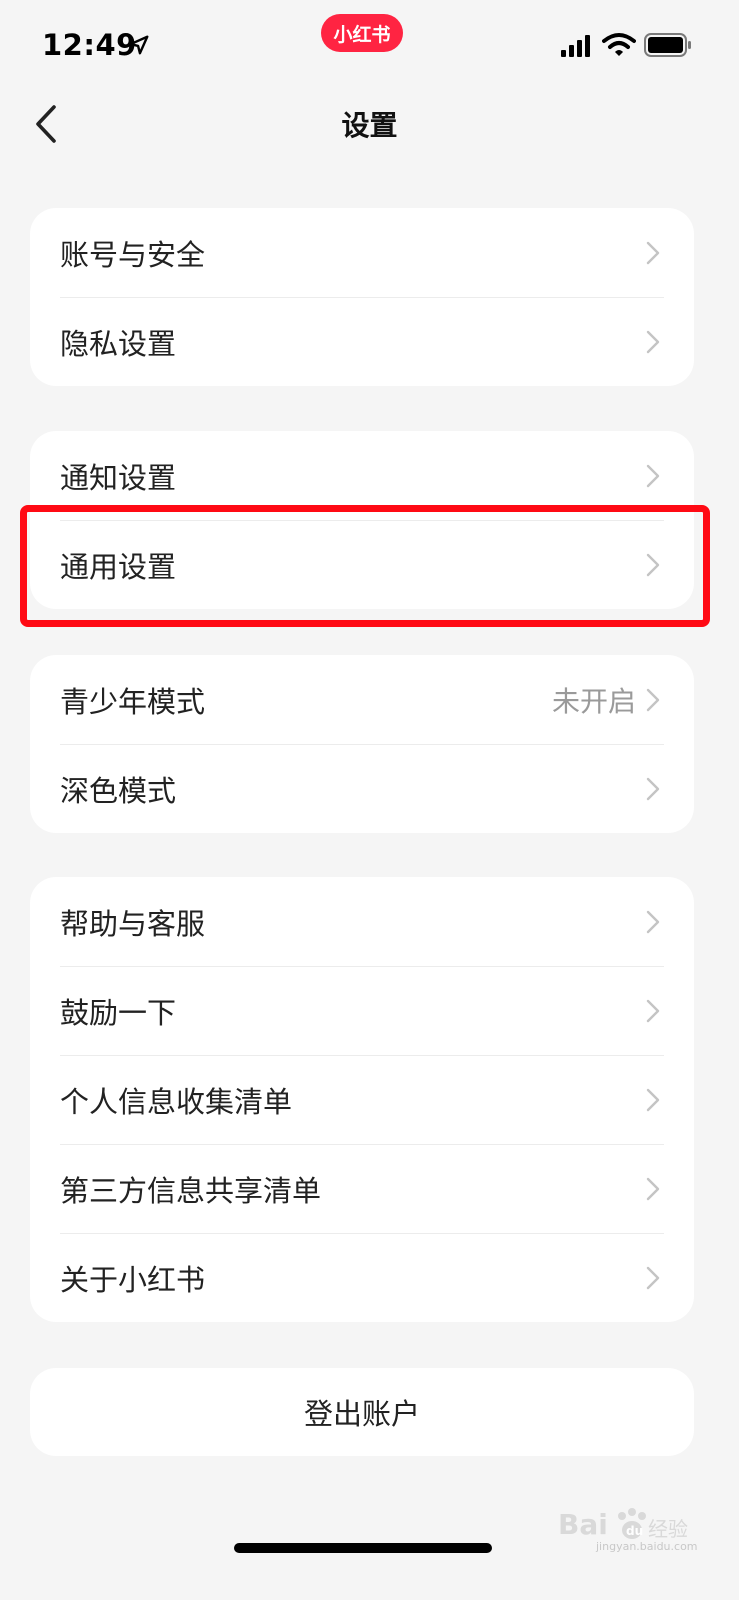 This screenshot has height=1600, width=739. What do you see at coordinates (133, 923) in the screenshot?
I see `settings-item-label: 帮助与客服` at bounding box center [133, 923].